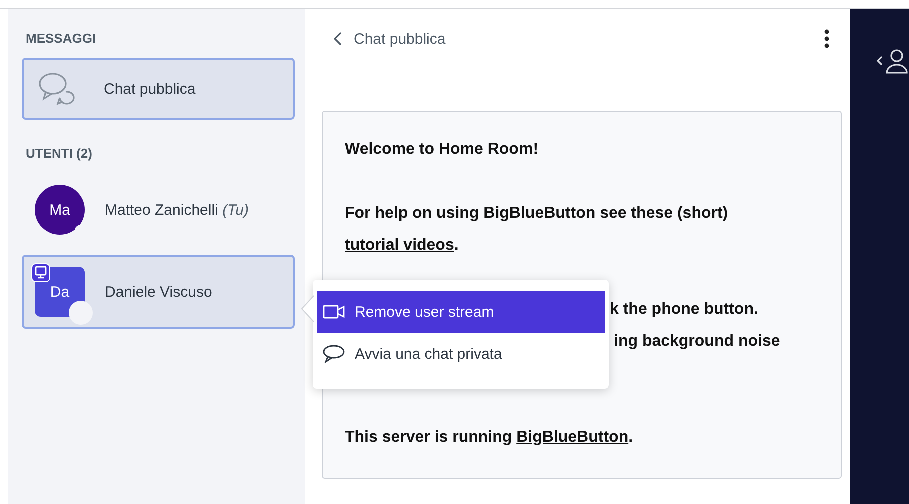 This screenshot has height=504, width=909. What do you see at coordinates (390, 39) in the screenshot?
I see `back-button: Chat pubblica` at bounding box center [390, 39].